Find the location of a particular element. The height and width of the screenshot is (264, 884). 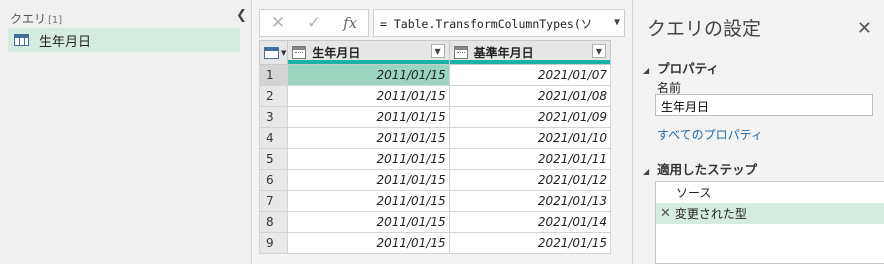

fx-icon: fx is located at coordinates (350, 23).